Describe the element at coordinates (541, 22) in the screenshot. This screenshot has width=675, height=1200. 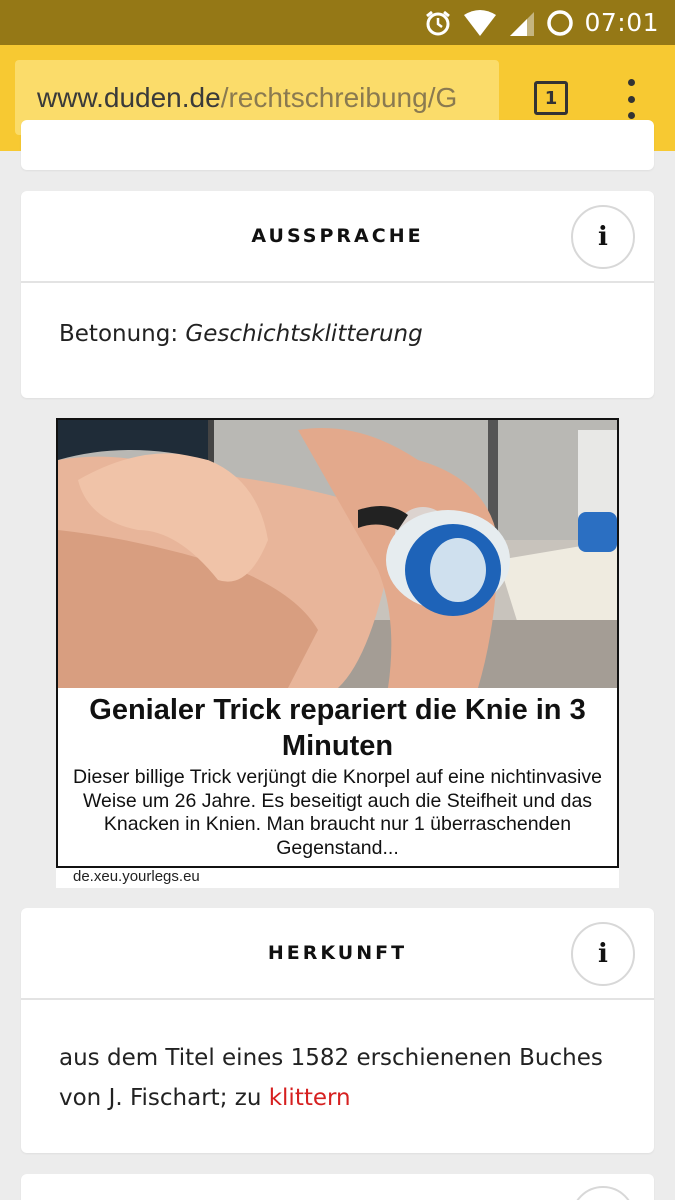
I see `status-icons: 07:01` at that location.